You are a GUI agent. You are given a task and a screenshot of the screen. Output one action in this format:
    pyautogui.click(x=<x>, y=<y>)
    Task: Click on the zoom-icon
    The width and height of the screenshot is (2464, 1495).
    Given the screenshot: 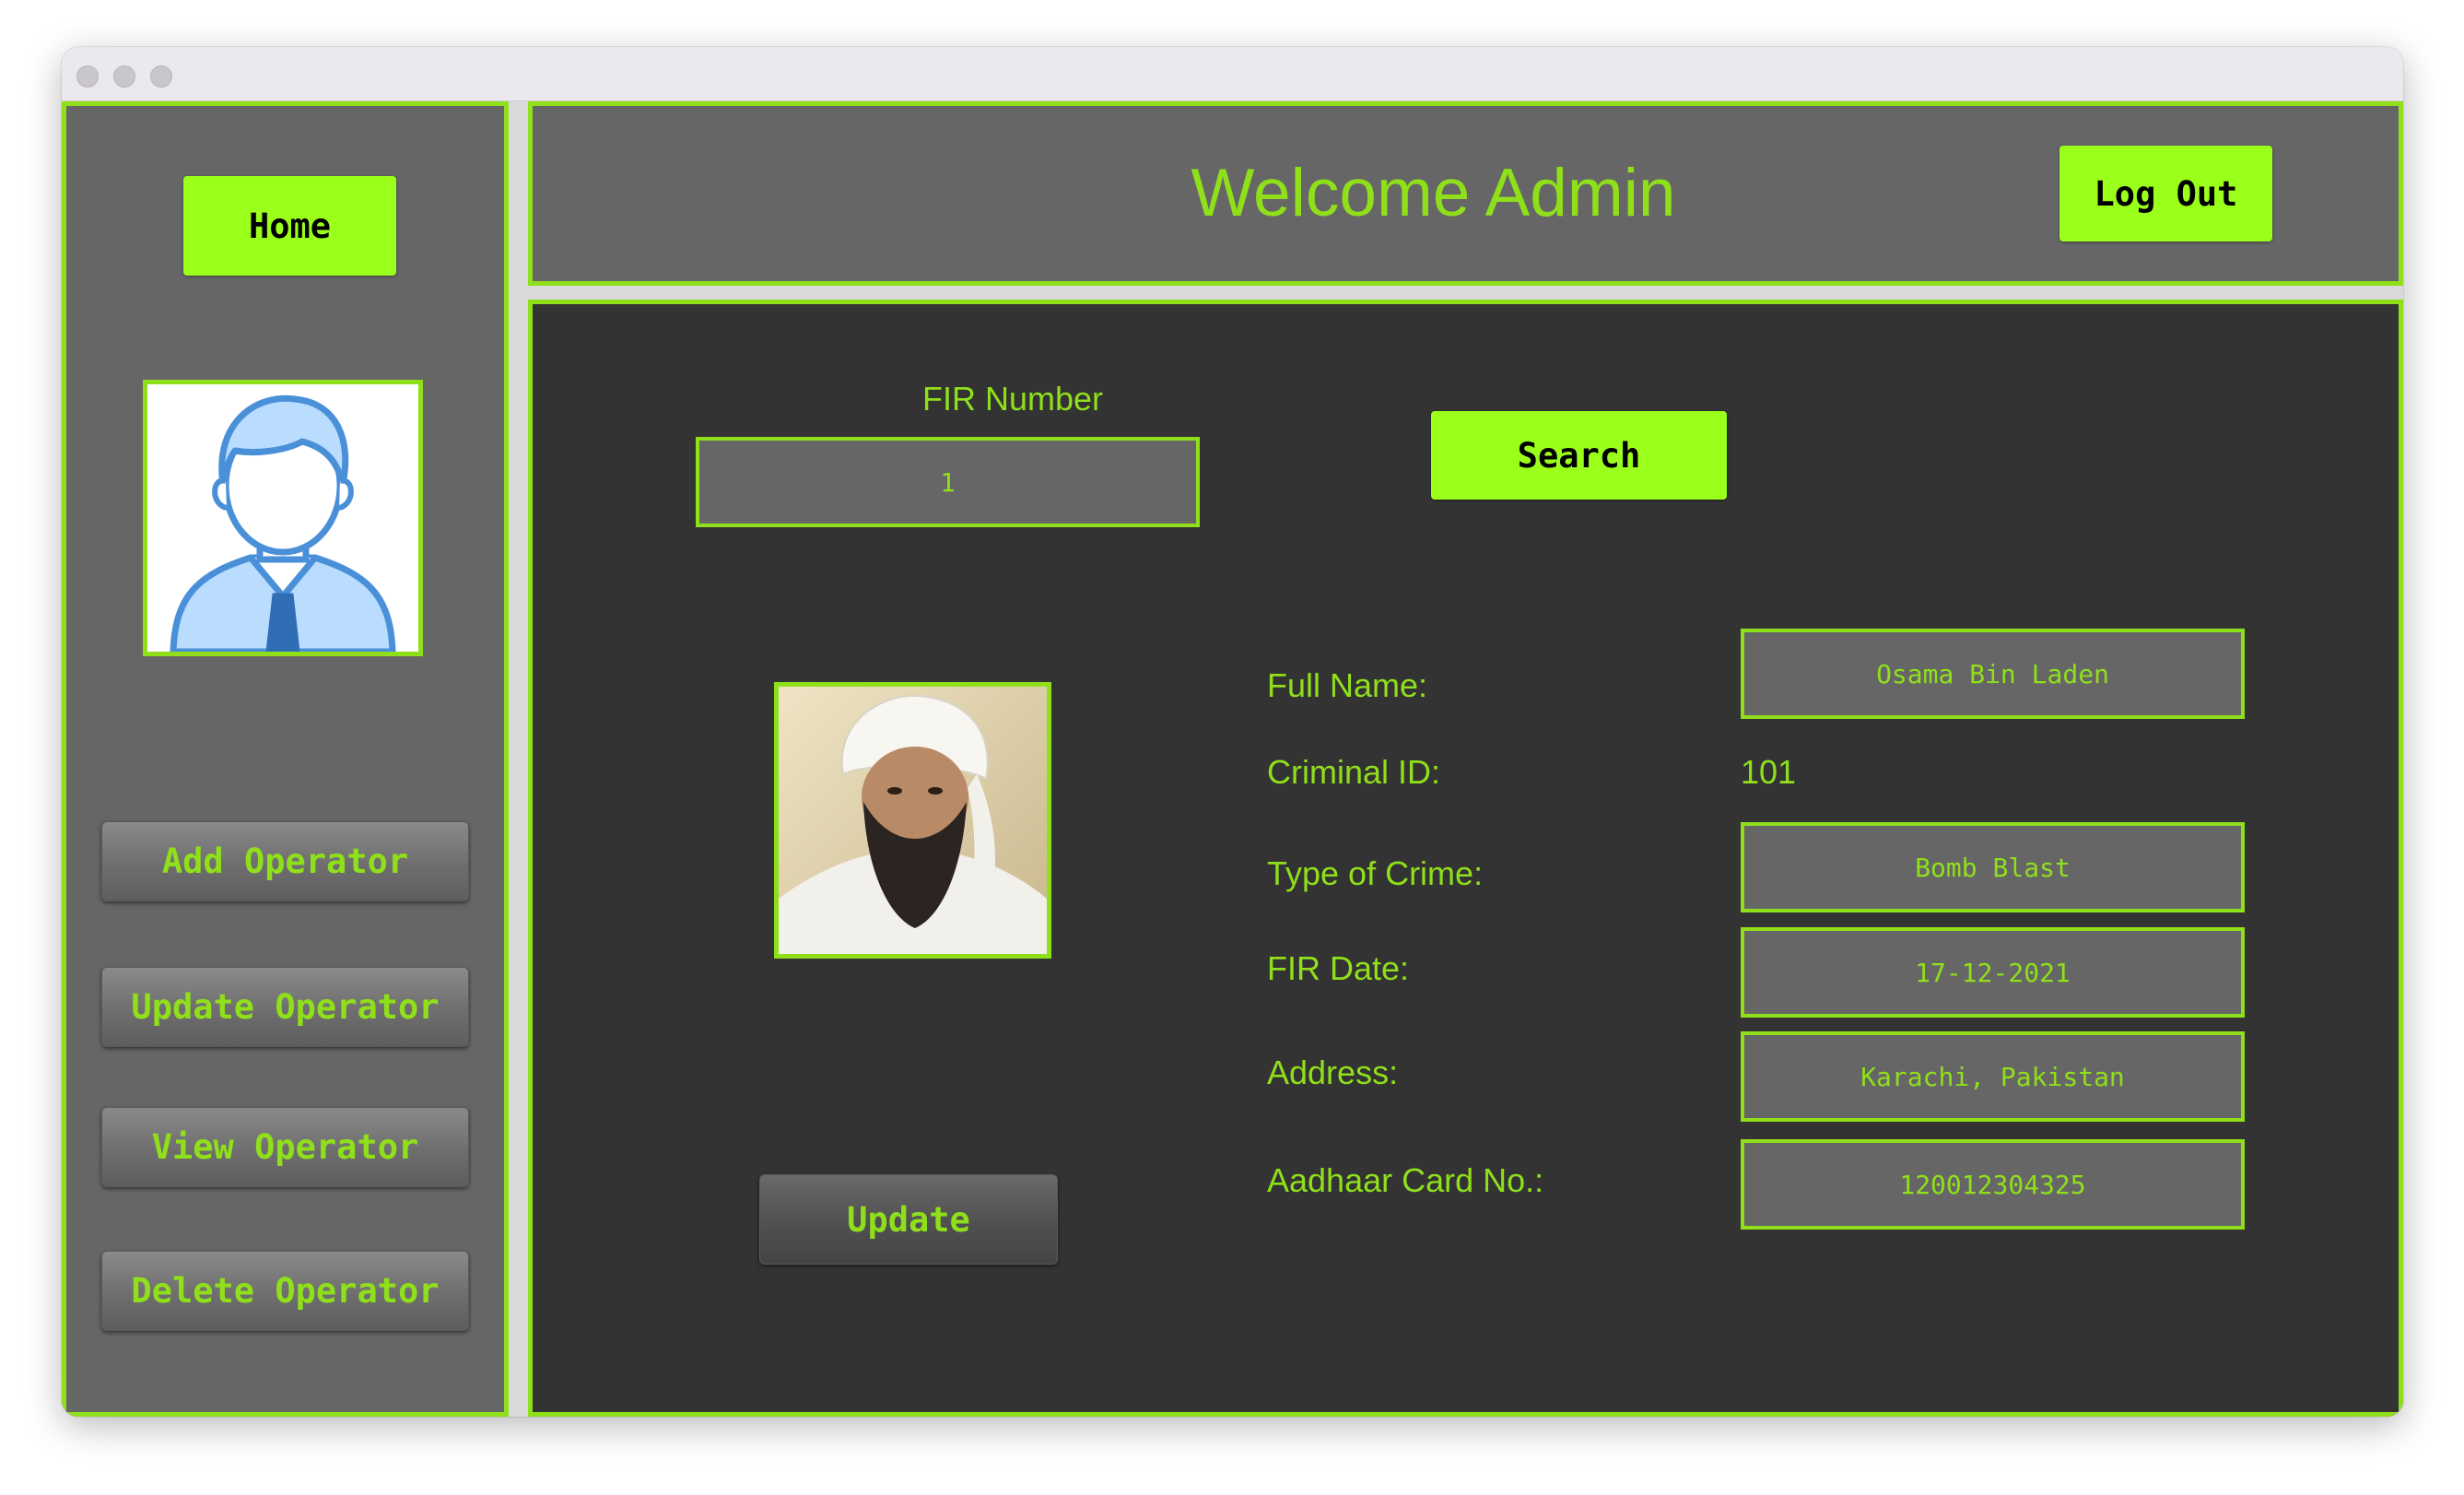 What is the action you would take?
    pyautogui.click(x=161, y=76)
    